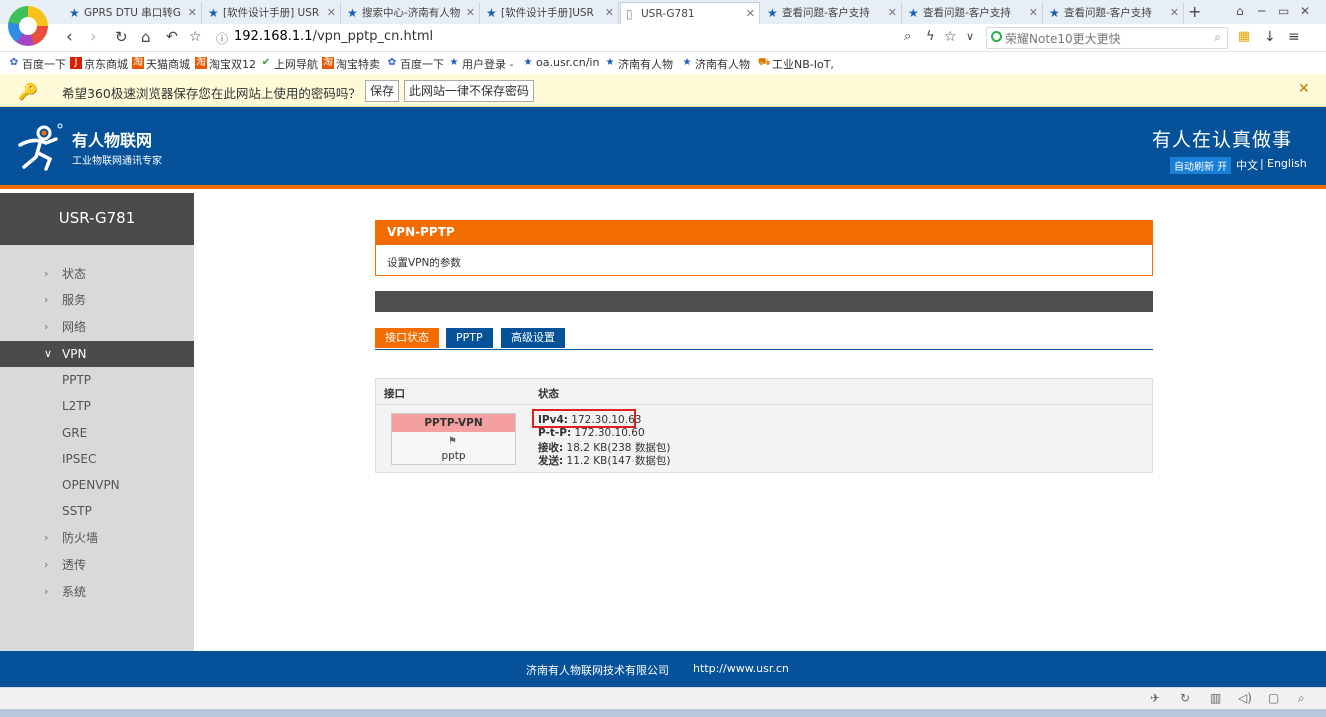  What do you see at coordinates (97, 300) in the screenshot?
I see `sidebar-item-services: › 服务` at bounding box center [97, 300].